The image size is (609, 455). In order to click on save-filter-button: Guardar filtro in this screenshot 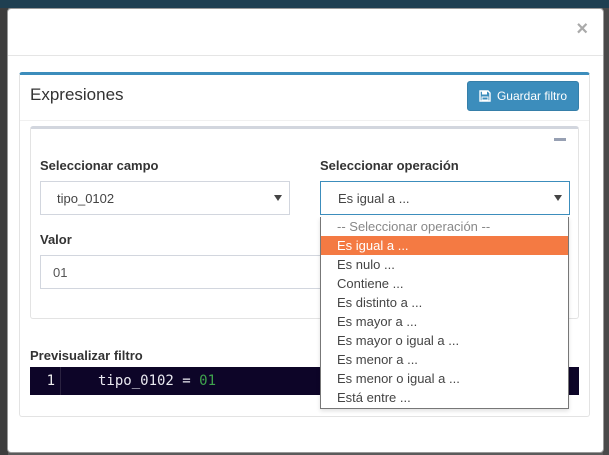, I will do `click(522, 96)`.